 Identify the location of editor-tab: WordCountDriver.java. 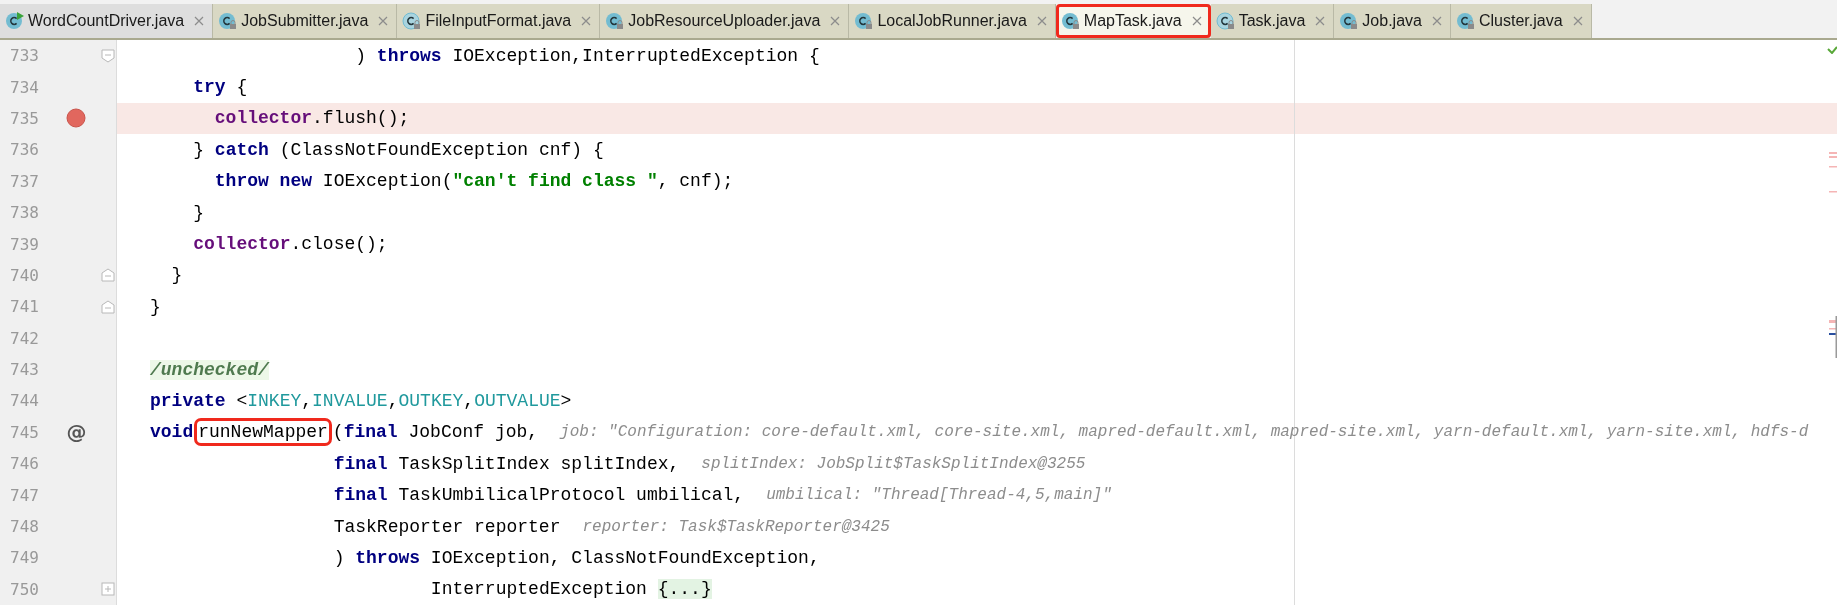
(107, 21).